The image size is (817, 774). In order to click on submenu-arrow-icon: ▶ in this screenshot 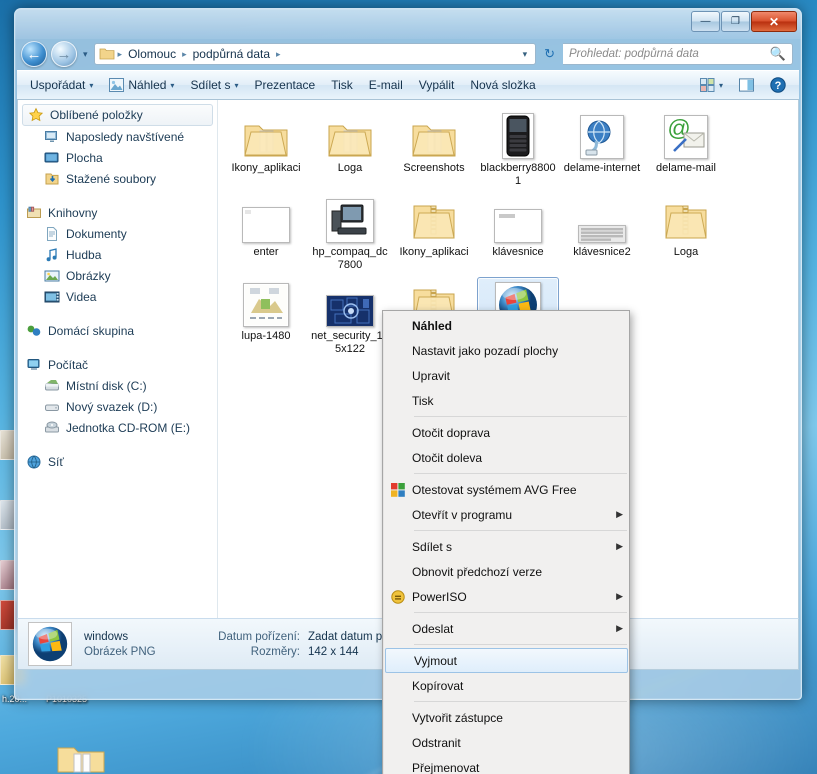, I will do `click(619, 596)`.